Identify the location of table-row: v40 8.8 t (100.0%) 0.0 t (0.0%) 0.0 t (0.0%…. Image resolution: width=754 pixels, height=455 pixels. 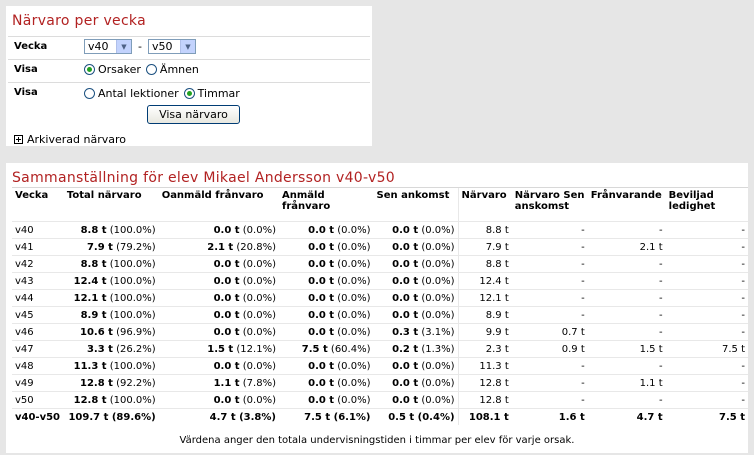
(380, 230).